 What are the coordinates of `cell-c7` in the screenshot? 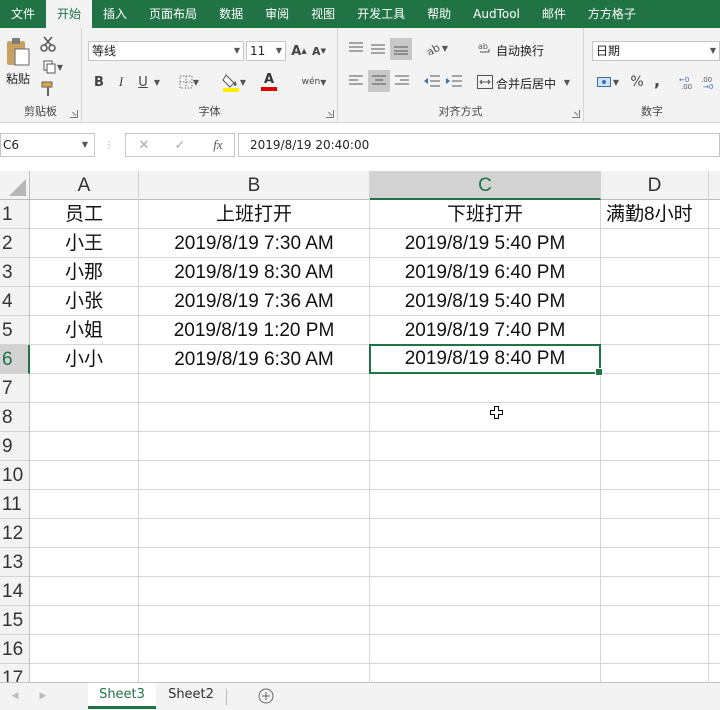 It's located at (485, 388).